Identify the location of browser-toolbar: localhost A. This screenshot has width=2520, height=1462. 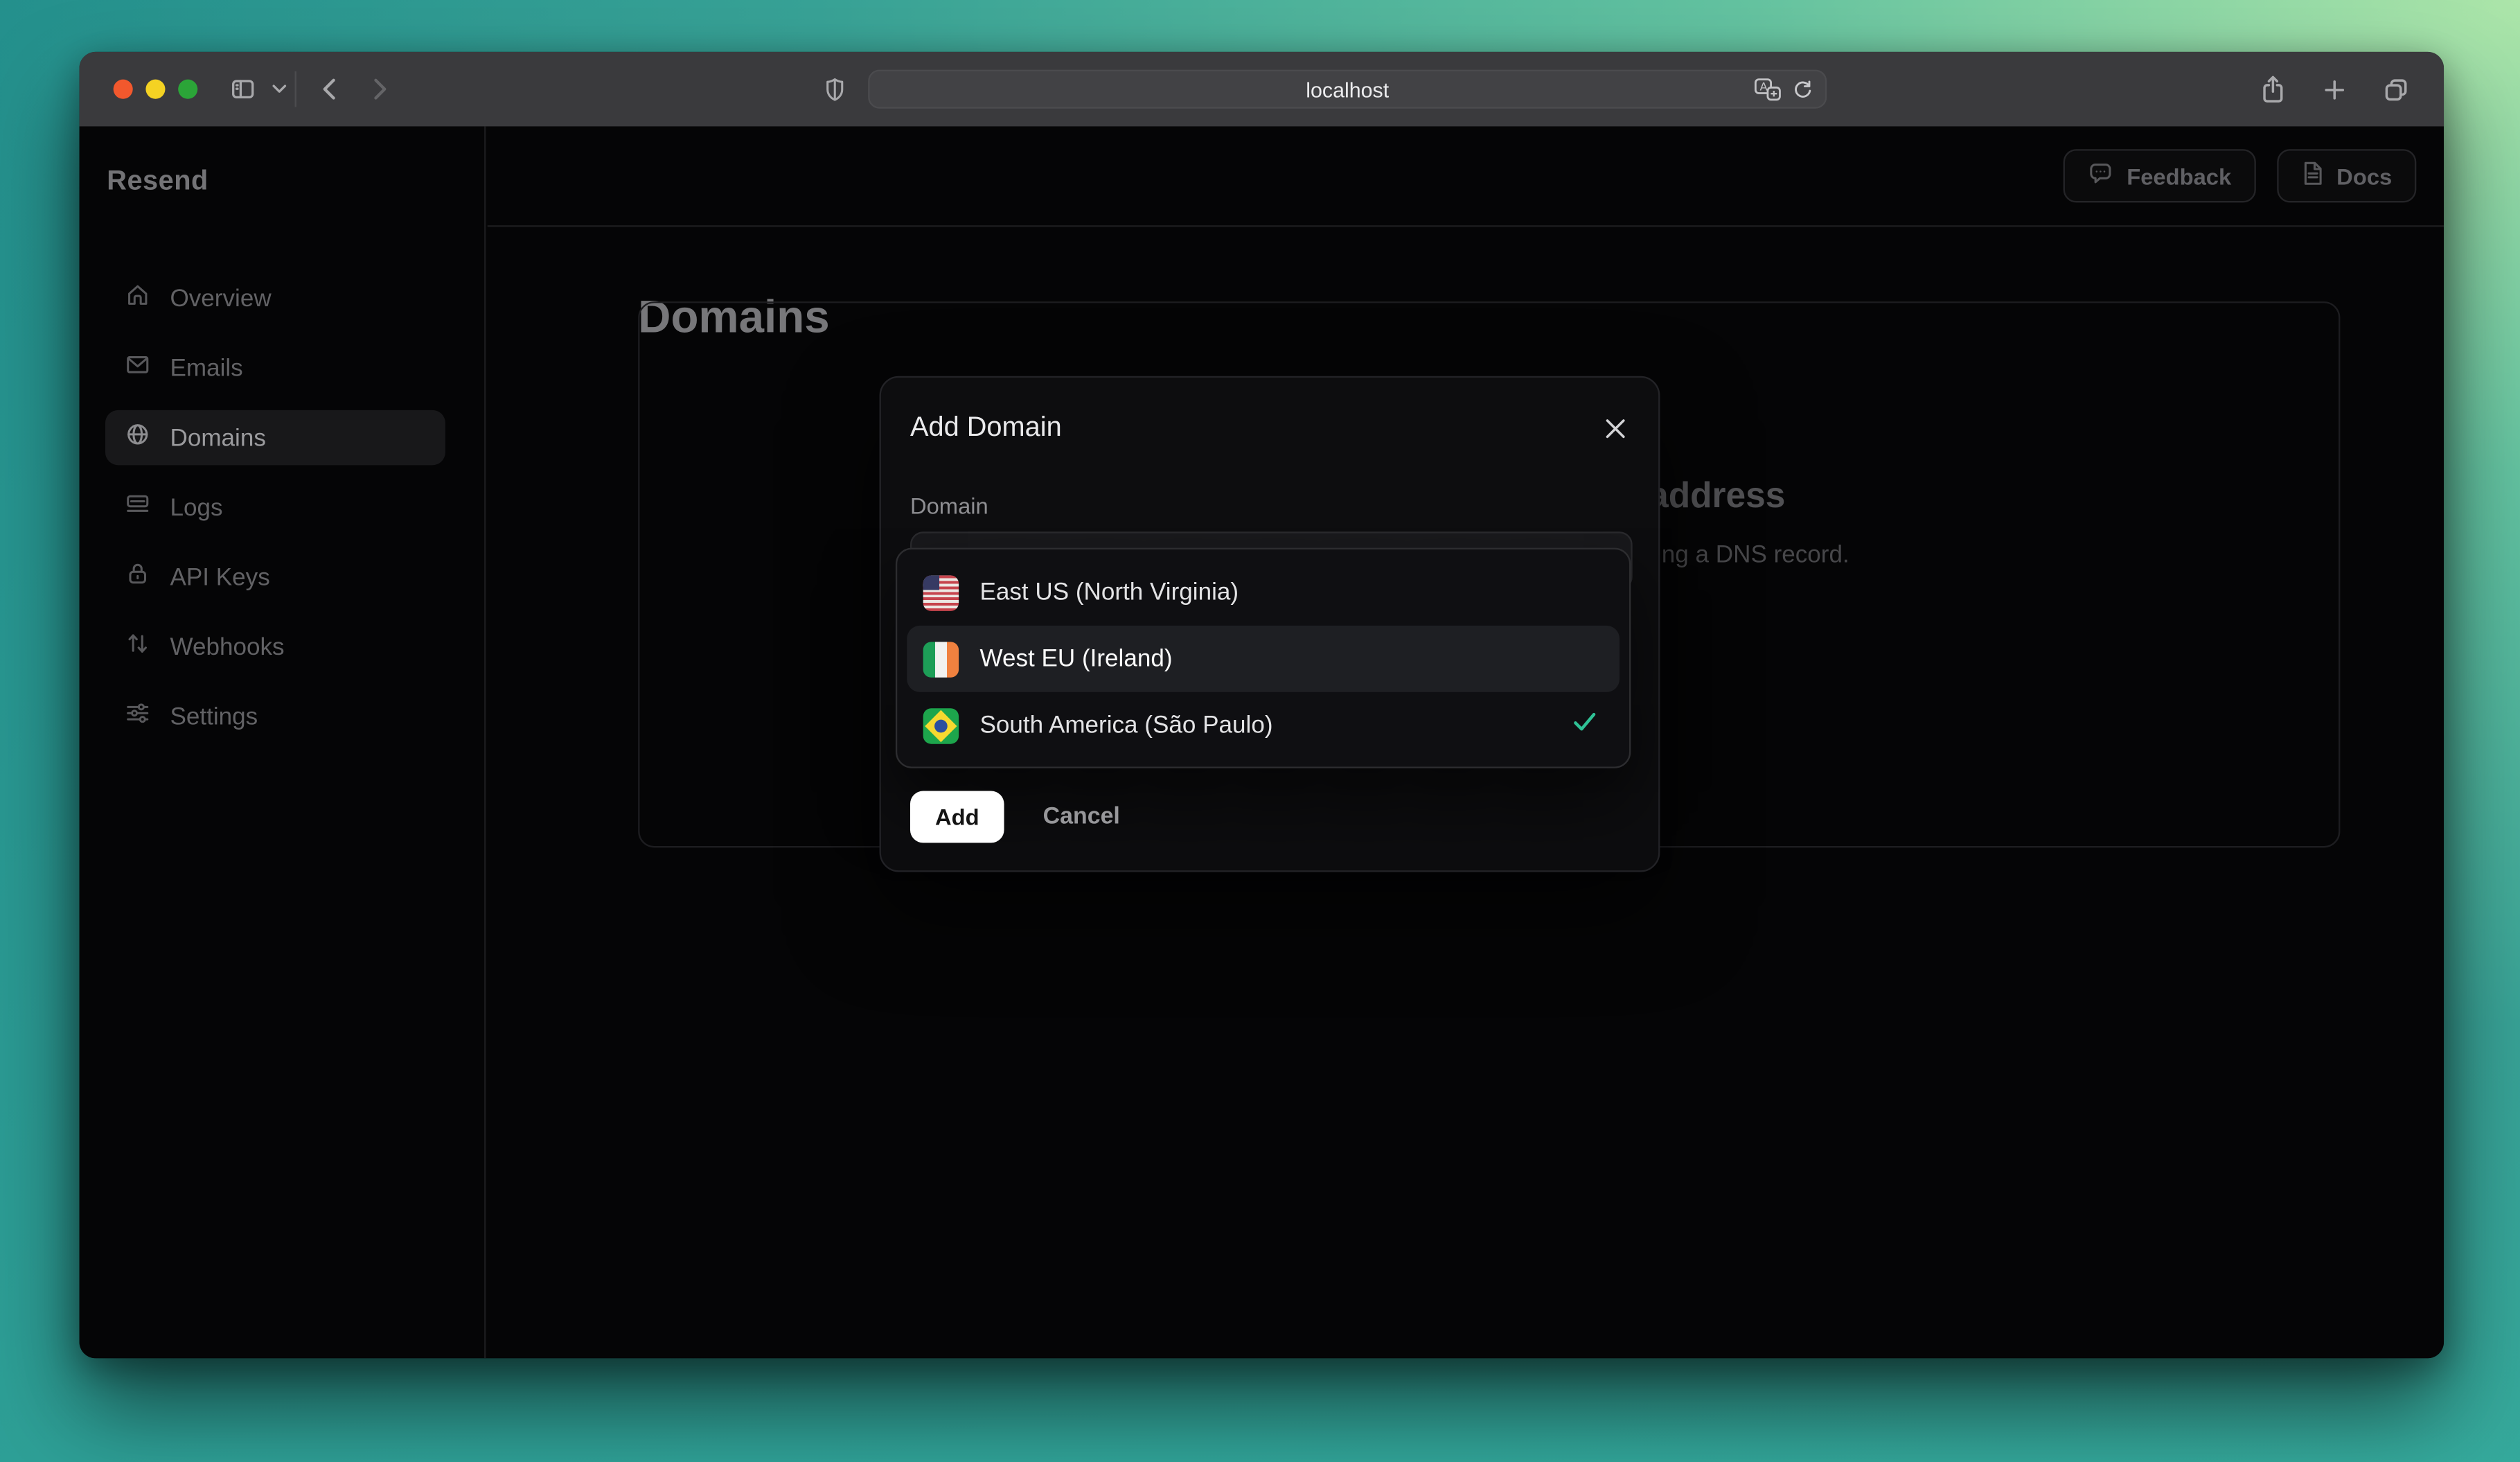
(1261, 89).